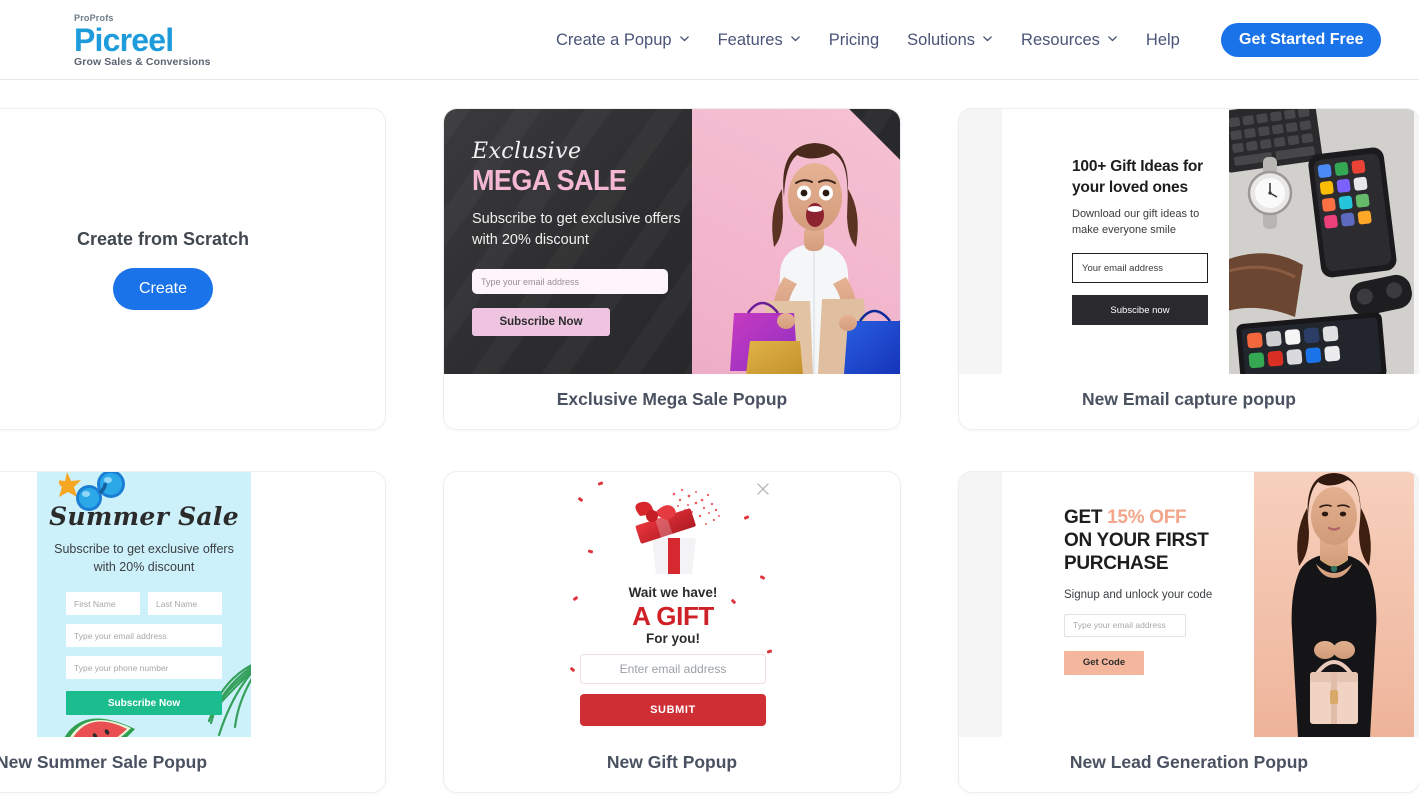 This screenshot has height=810, width=1419. I want to click on desk-gadgets-illustration, so click(1321, 241).